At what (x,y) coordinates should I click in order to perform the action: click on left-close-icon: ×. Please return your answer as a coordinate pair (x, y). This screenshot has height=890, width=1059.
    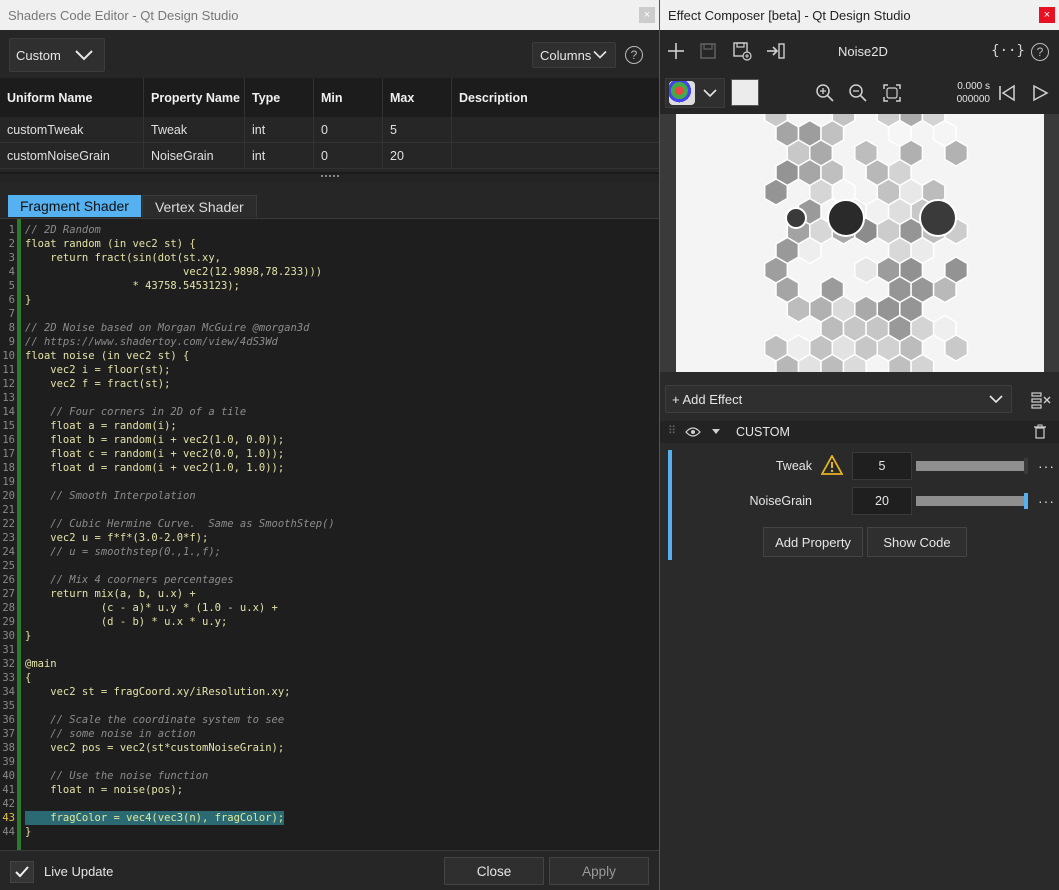
    Looking at the image, I should click on (647, 15).